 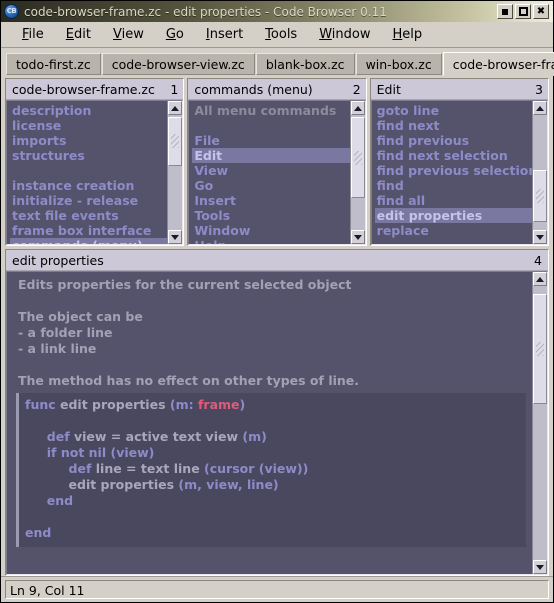 What do you see at coordinates (88, 155) in the screenshot?
I see `list-item: structures` at bounding box center [88, 155].